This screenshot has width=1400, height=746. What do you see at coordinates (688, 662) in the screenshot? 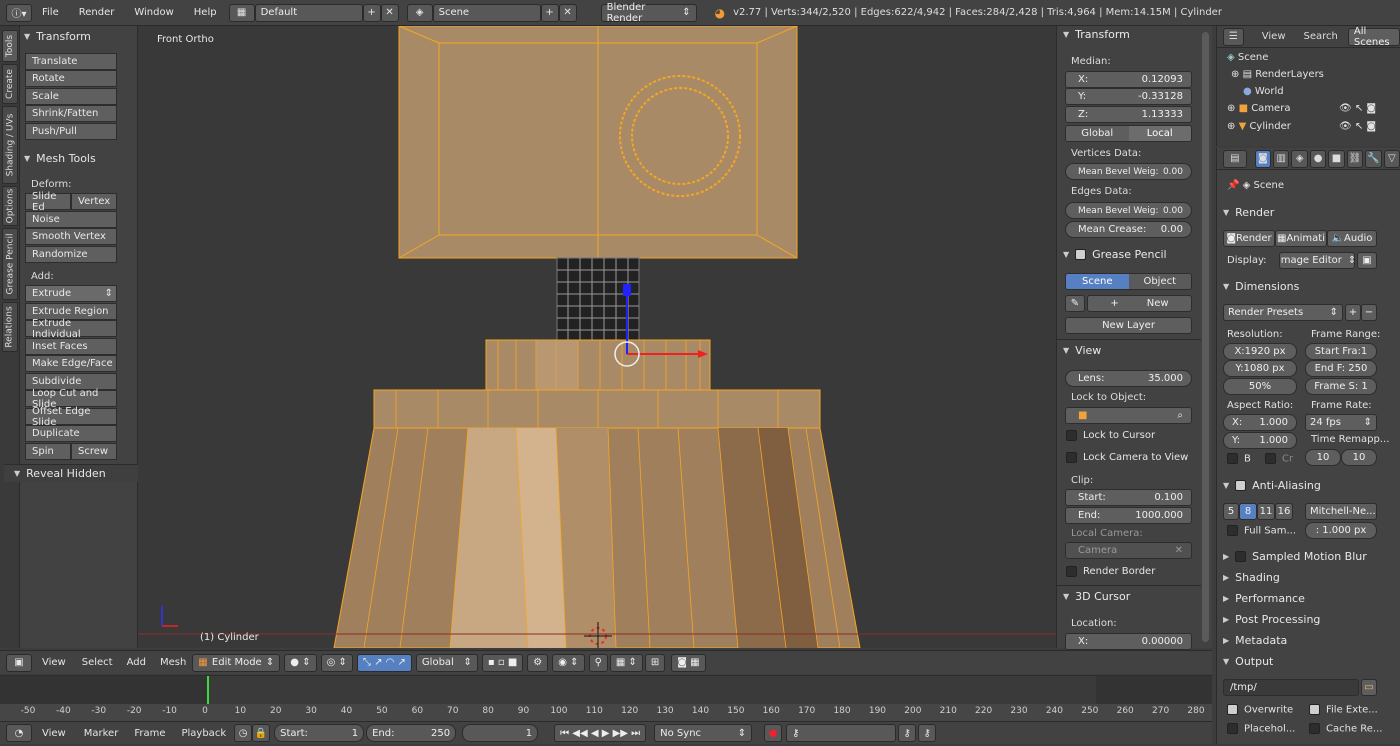
I see `render-preview-icons: ◙ ▦` at bounding box center [688, 662].